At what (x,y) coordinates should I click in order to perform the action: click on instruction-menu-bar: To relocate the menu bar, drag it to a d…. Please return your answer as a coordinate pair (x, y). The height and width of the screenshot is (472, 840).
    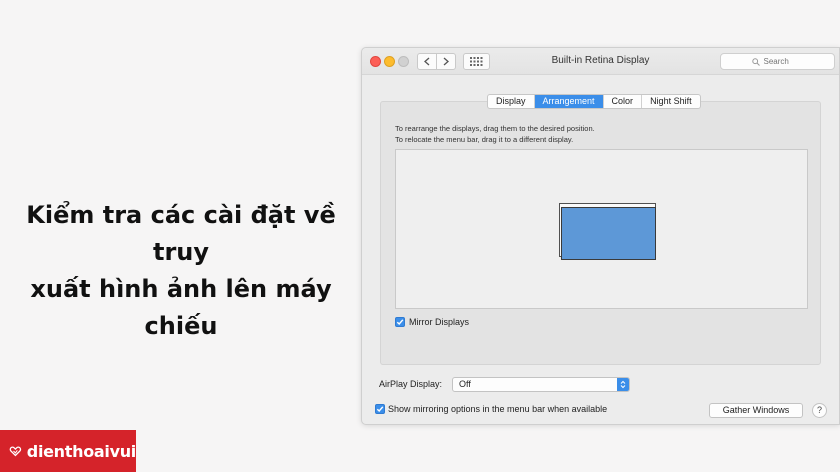
    Looking at the image, I should click on (484, 139).